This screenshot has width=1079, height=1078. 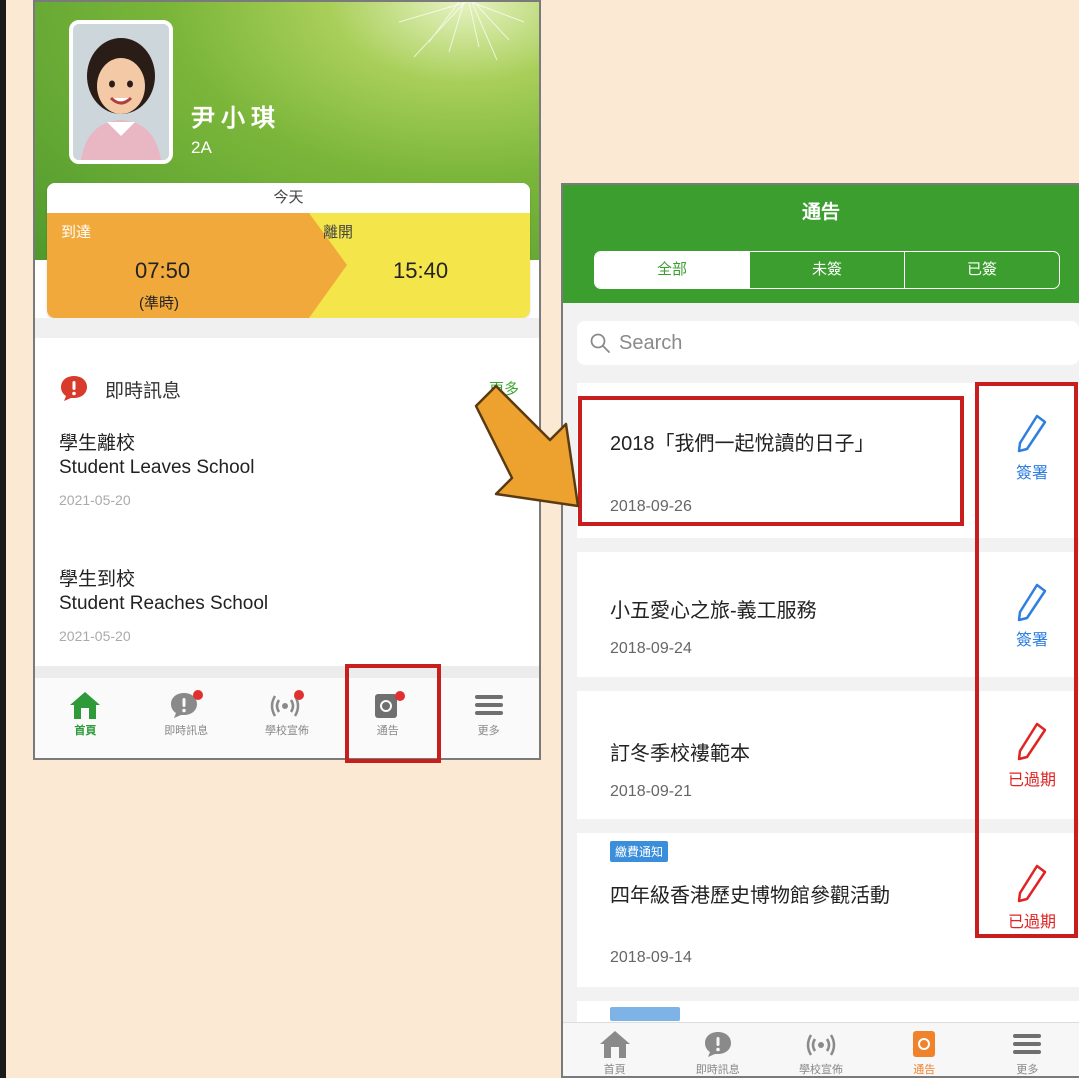 I want to click on payment-badge: 繳費通知, so click(x=639, y=851).